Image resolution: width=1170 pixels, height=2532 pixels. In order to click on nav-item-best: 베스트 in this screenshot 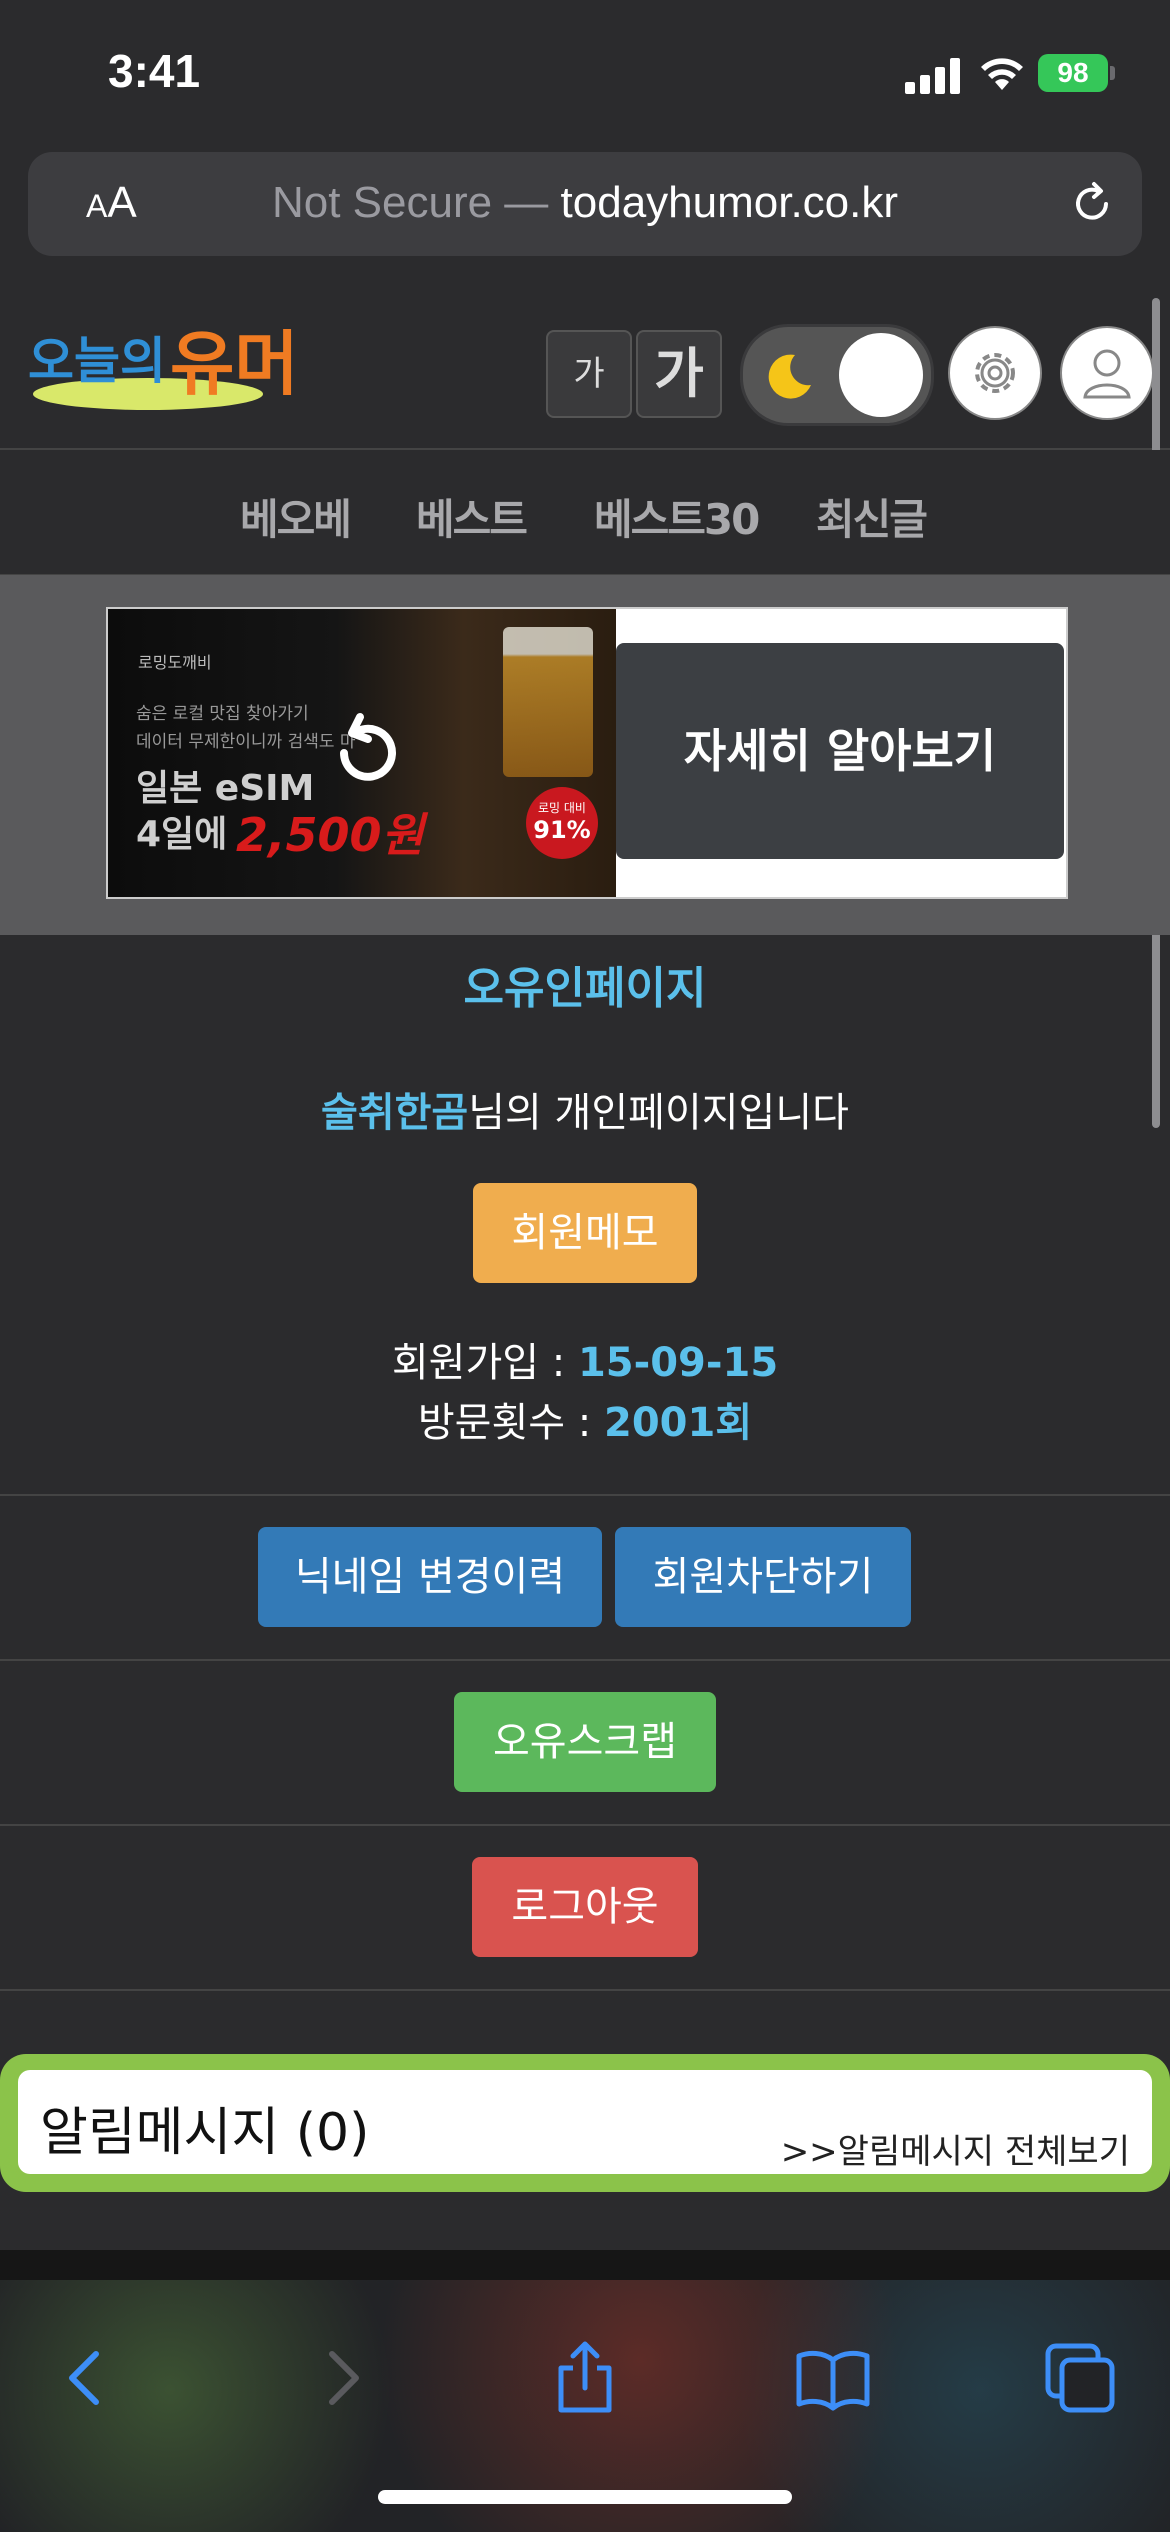, I will do `click(472, 516)`.